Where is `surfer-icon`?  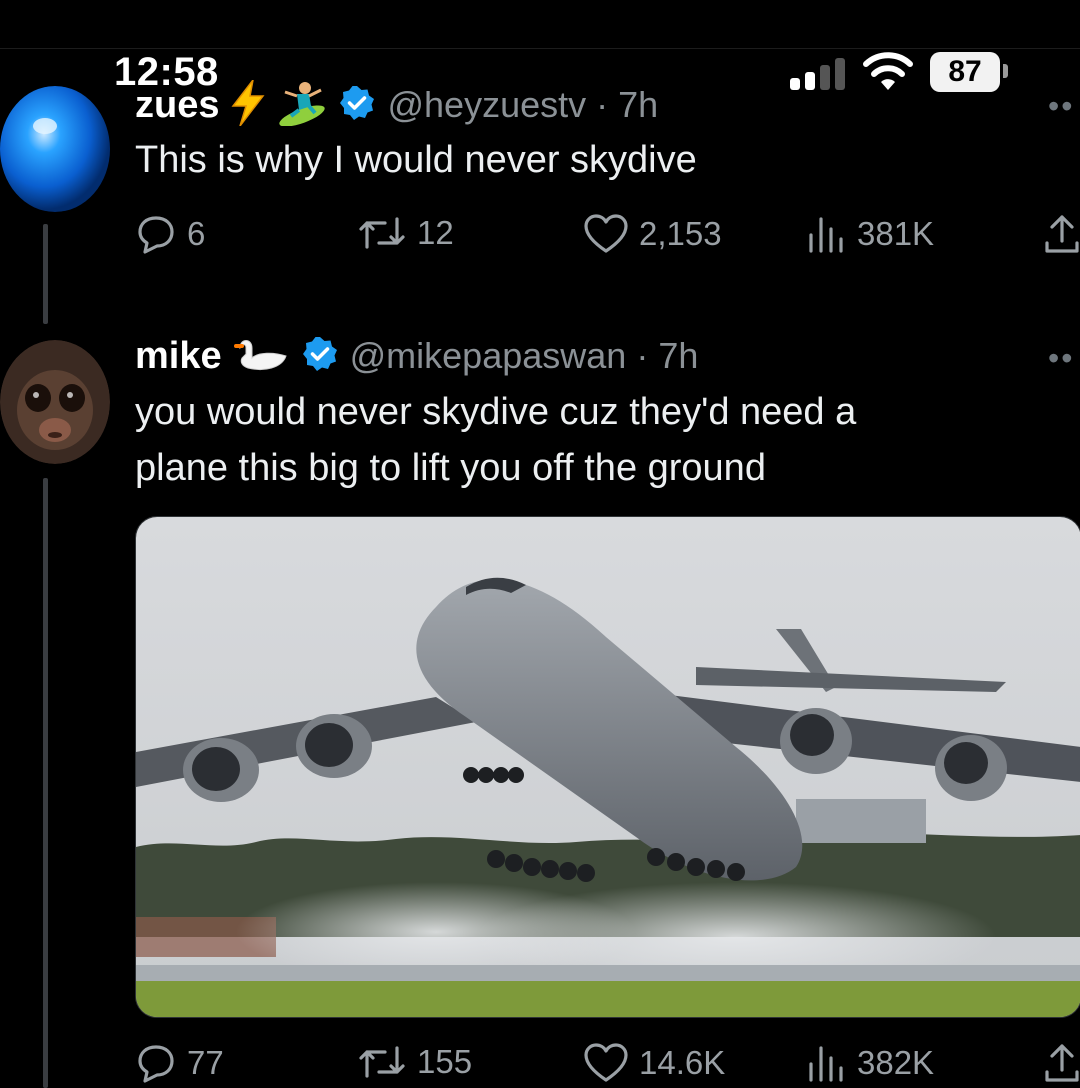
surfer-icon is located at coordinates (302, 105).